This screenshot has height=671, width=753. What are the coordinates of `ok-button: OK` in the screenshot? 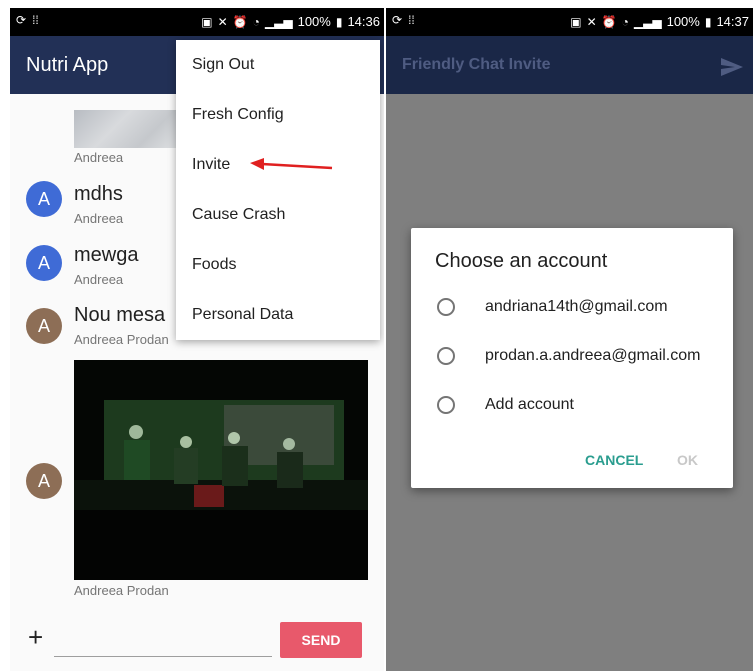 It's located at (687, 460).